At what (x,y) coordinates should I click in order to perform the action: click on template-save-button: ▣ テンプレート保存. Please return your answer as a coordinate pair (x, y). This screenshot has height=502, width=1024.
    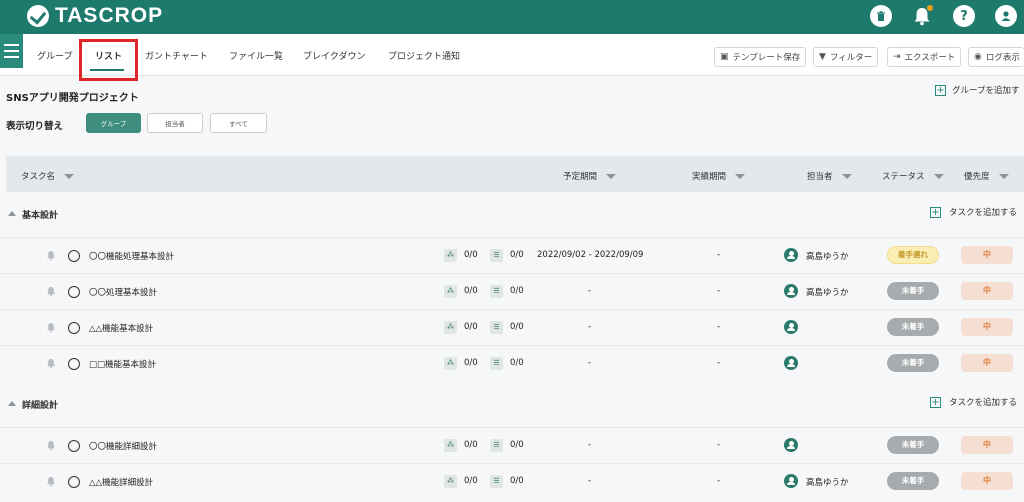
    Looking at the image, I should click on (760, 57).